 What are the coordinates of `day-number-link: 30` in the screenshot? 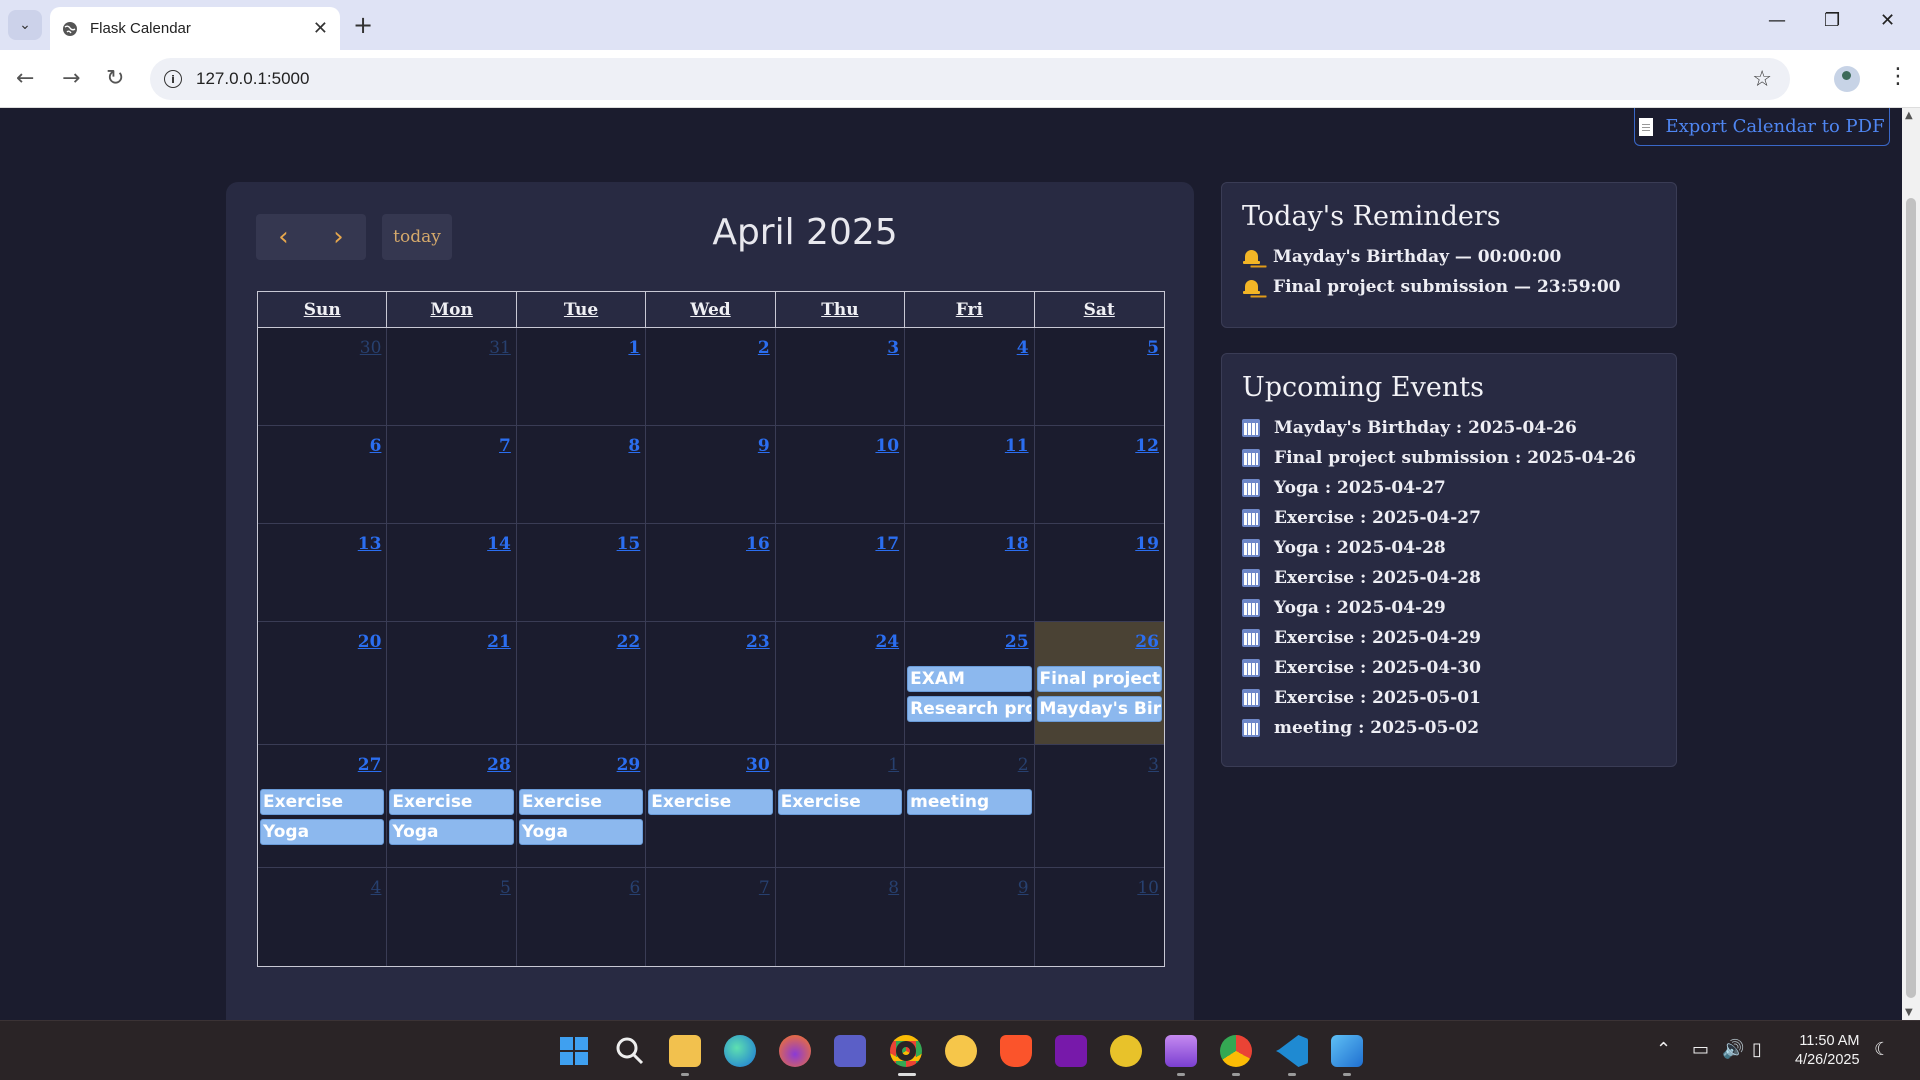 It's located at (758, 765).